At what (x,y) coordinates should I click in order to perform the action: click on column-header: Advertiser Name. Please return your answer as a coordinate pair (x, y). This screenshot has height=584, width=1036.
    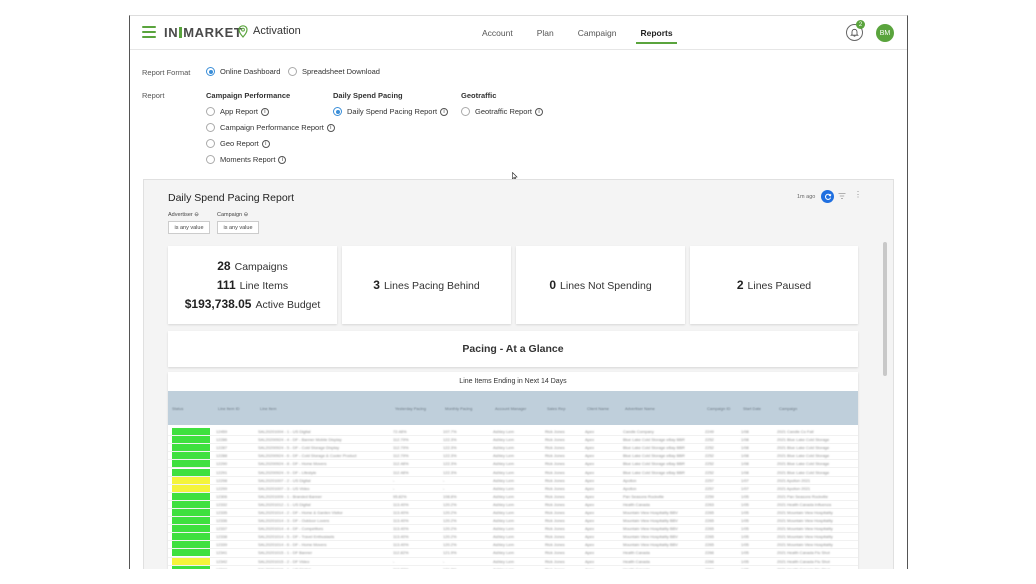
    Looking at the image, I should click on (662, 408).